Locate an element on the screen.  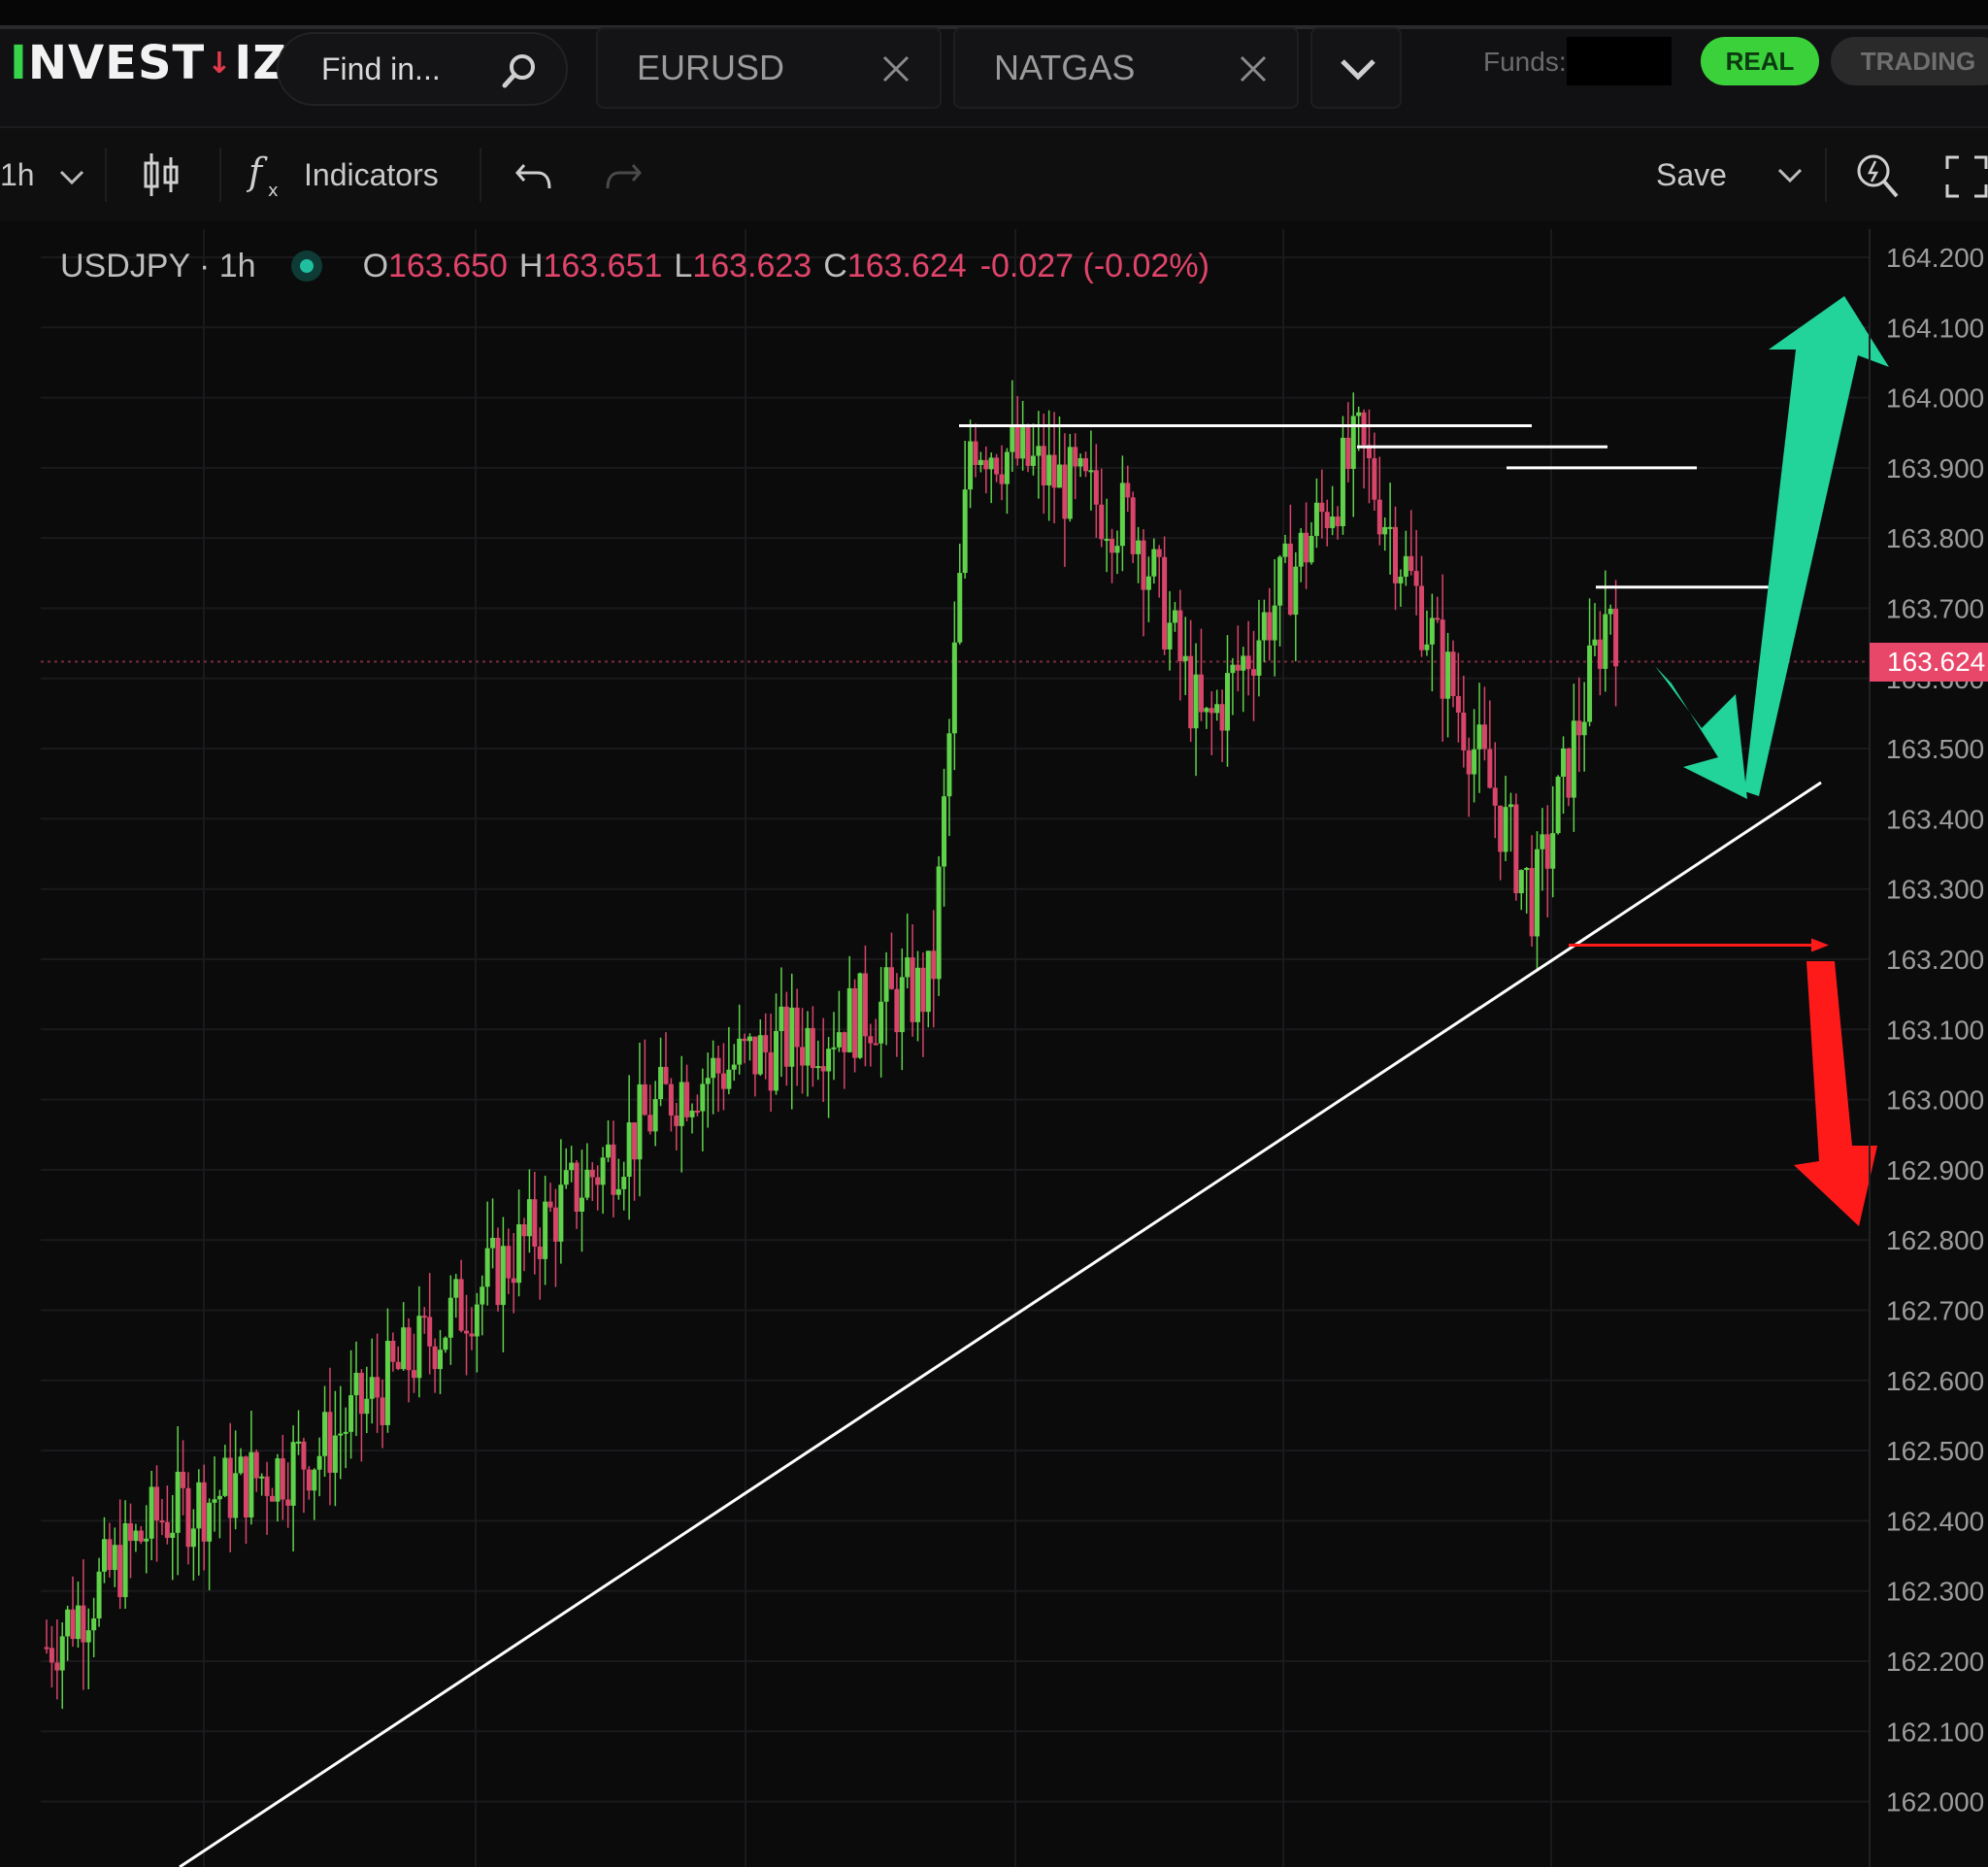
low-label: L is located at coordinates (683, 265).